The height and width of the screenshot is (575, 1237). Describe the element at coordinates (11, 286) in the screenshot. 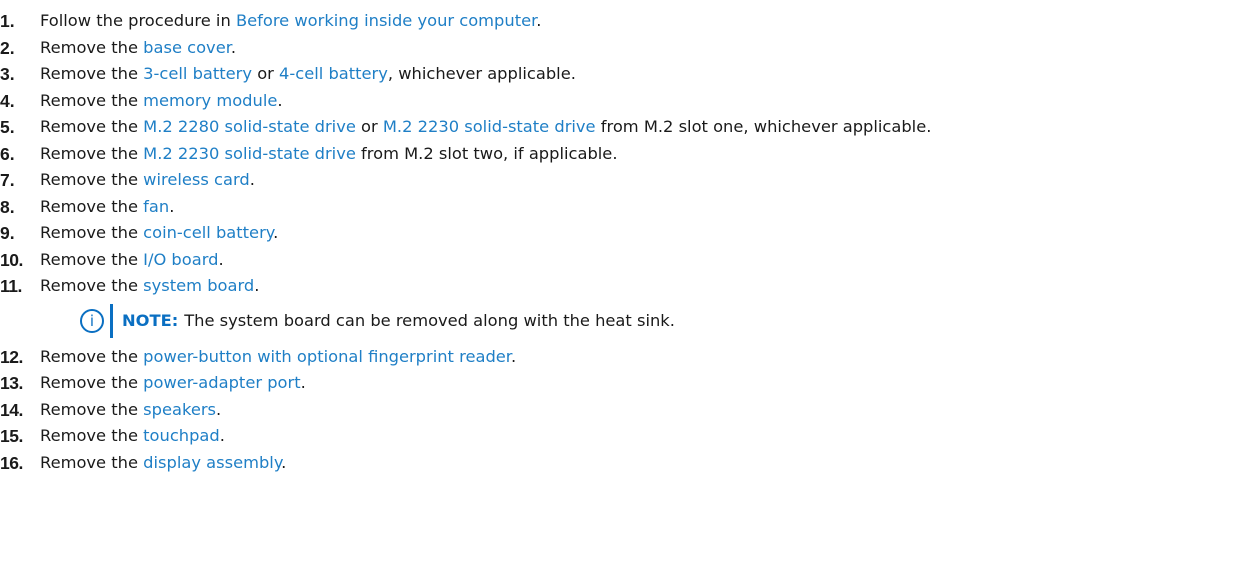

I see `step-number: 11.` at that location.